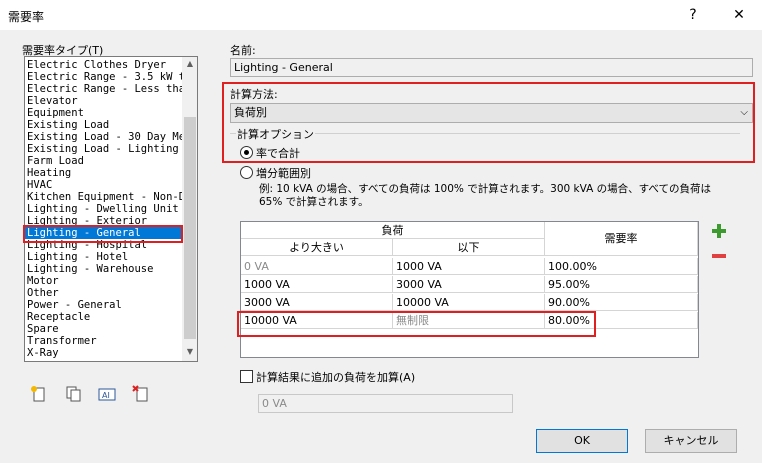 The image size is (762, 463). Describe the element at coordinates (103, 209) in the screenshot. I see `type-list-item: Lighting - Dwelling Unit` at that location.